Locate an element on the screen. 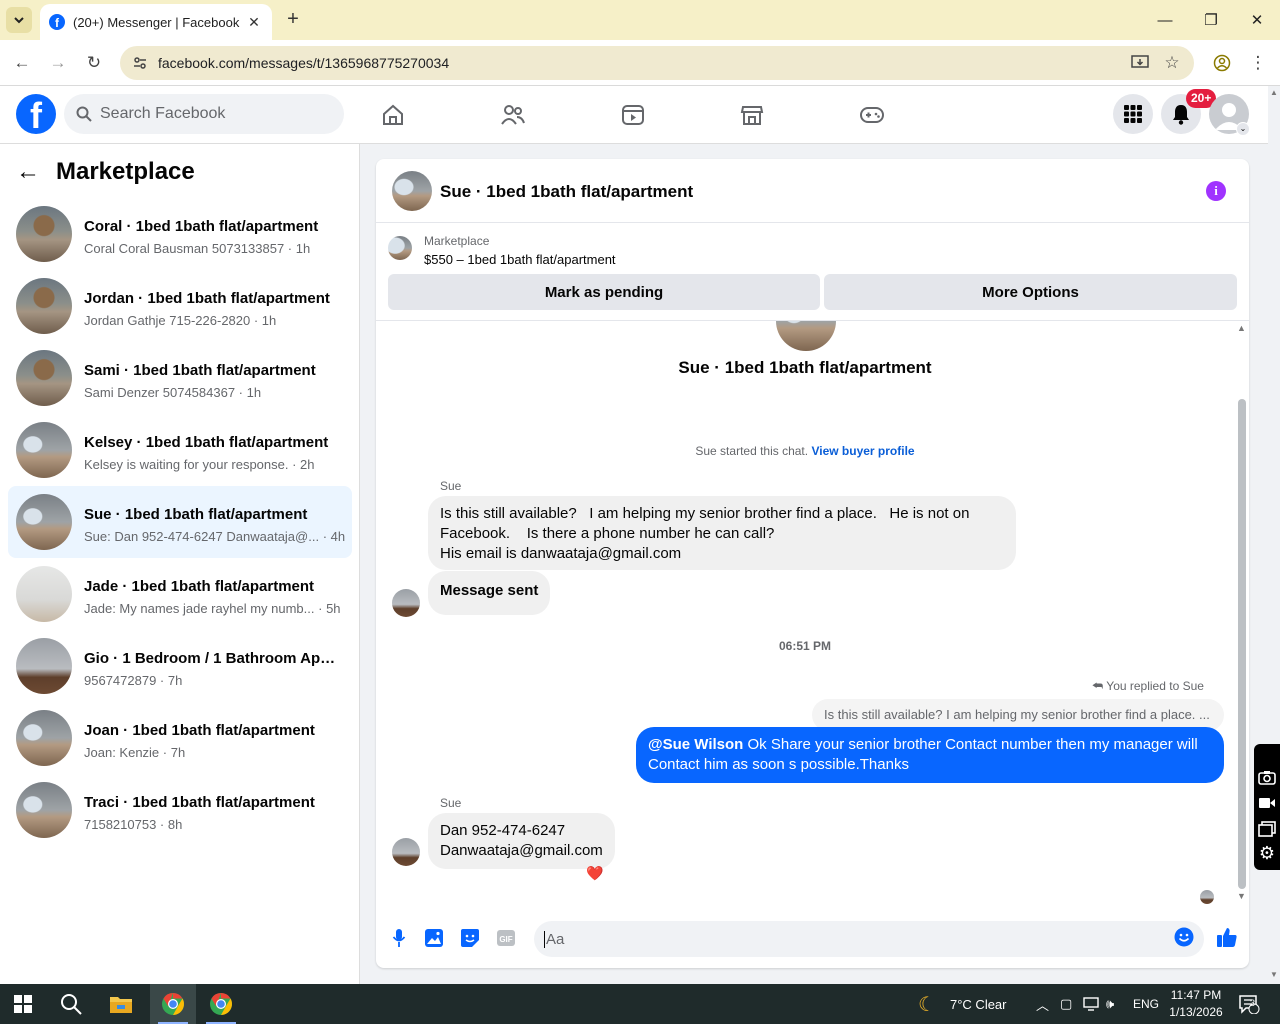 The height and width of the screenshot is (1024, 1280). home-icon is located at coordinates (393, 115).